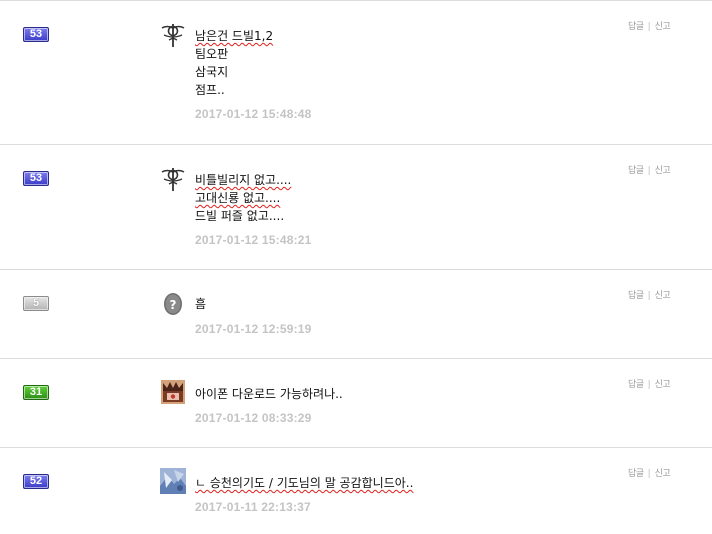 The width and height of the screenshot is (712, 534). What do you see at coordinates (253, 418) in the screenshot?
I see `comment-date: 2017-01-12 08:33:29` at bounding box center [253, 418].